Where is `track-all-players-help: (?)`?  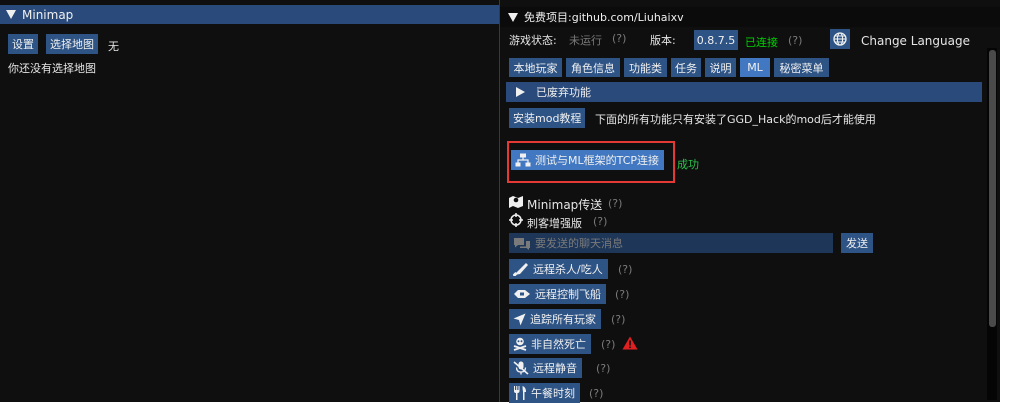 track-all-players-help: (?) is located at coordinates (618, 319).